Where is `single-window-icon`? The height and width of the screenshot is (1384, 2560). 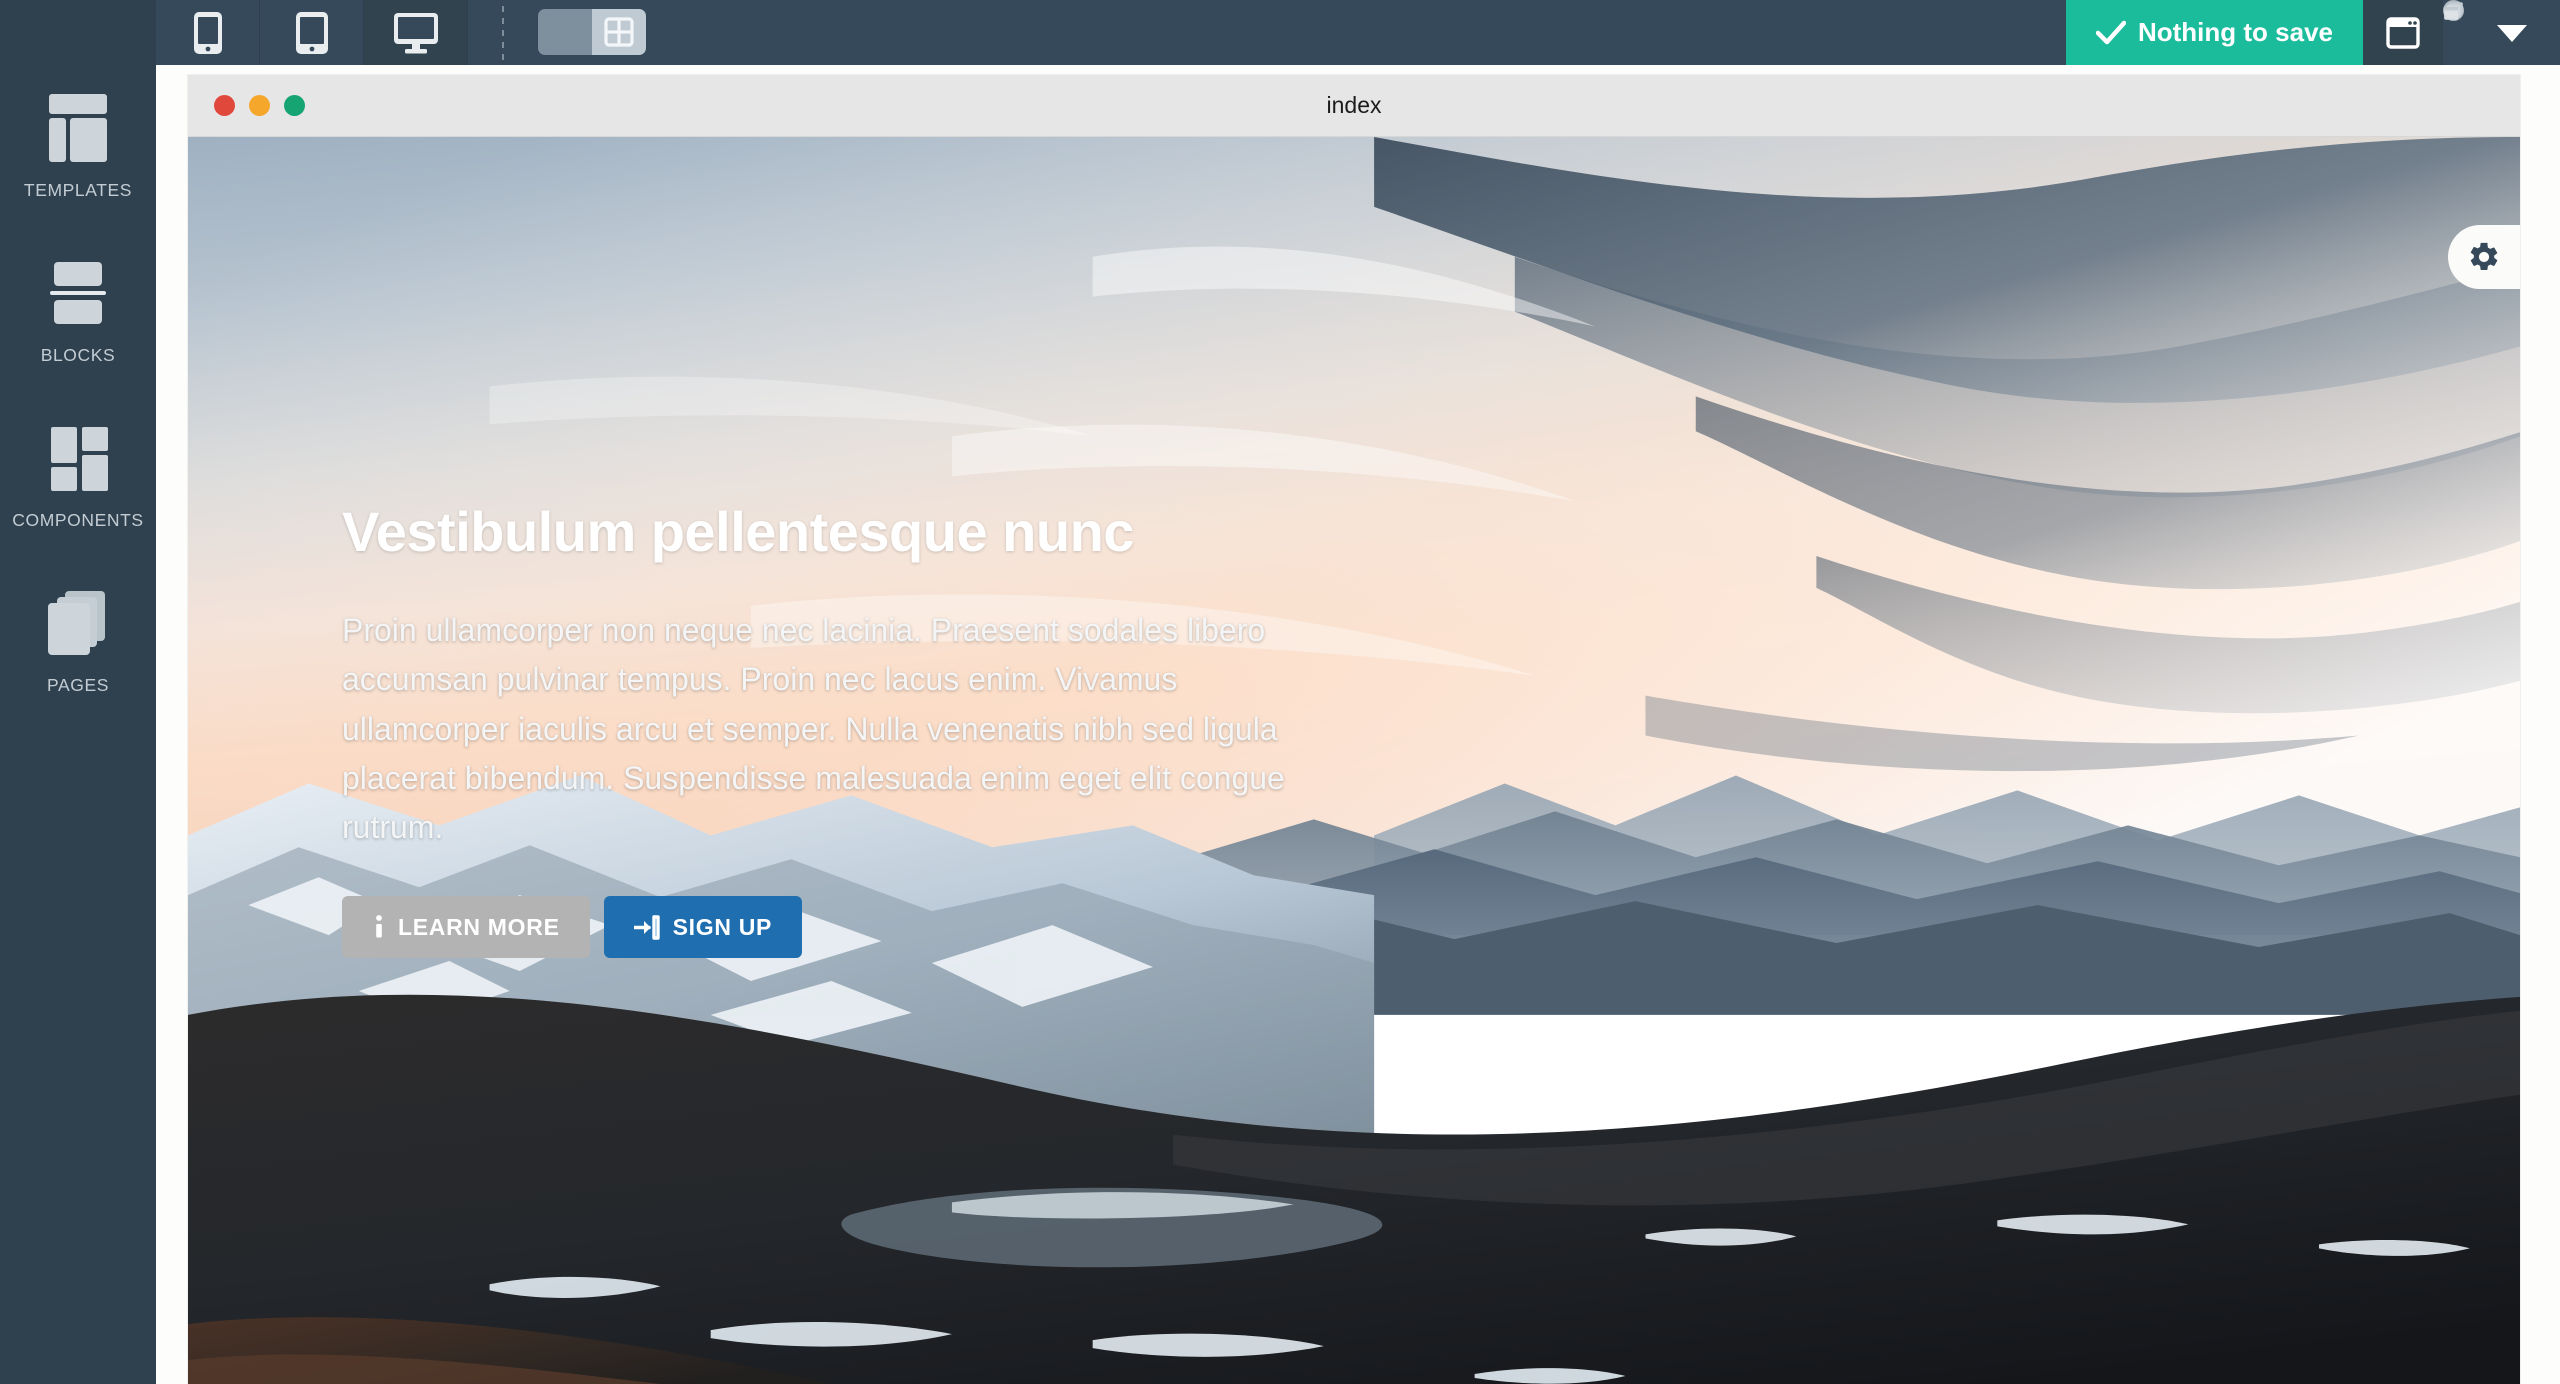
single-window-icon is located at coordinates (2403, 32).